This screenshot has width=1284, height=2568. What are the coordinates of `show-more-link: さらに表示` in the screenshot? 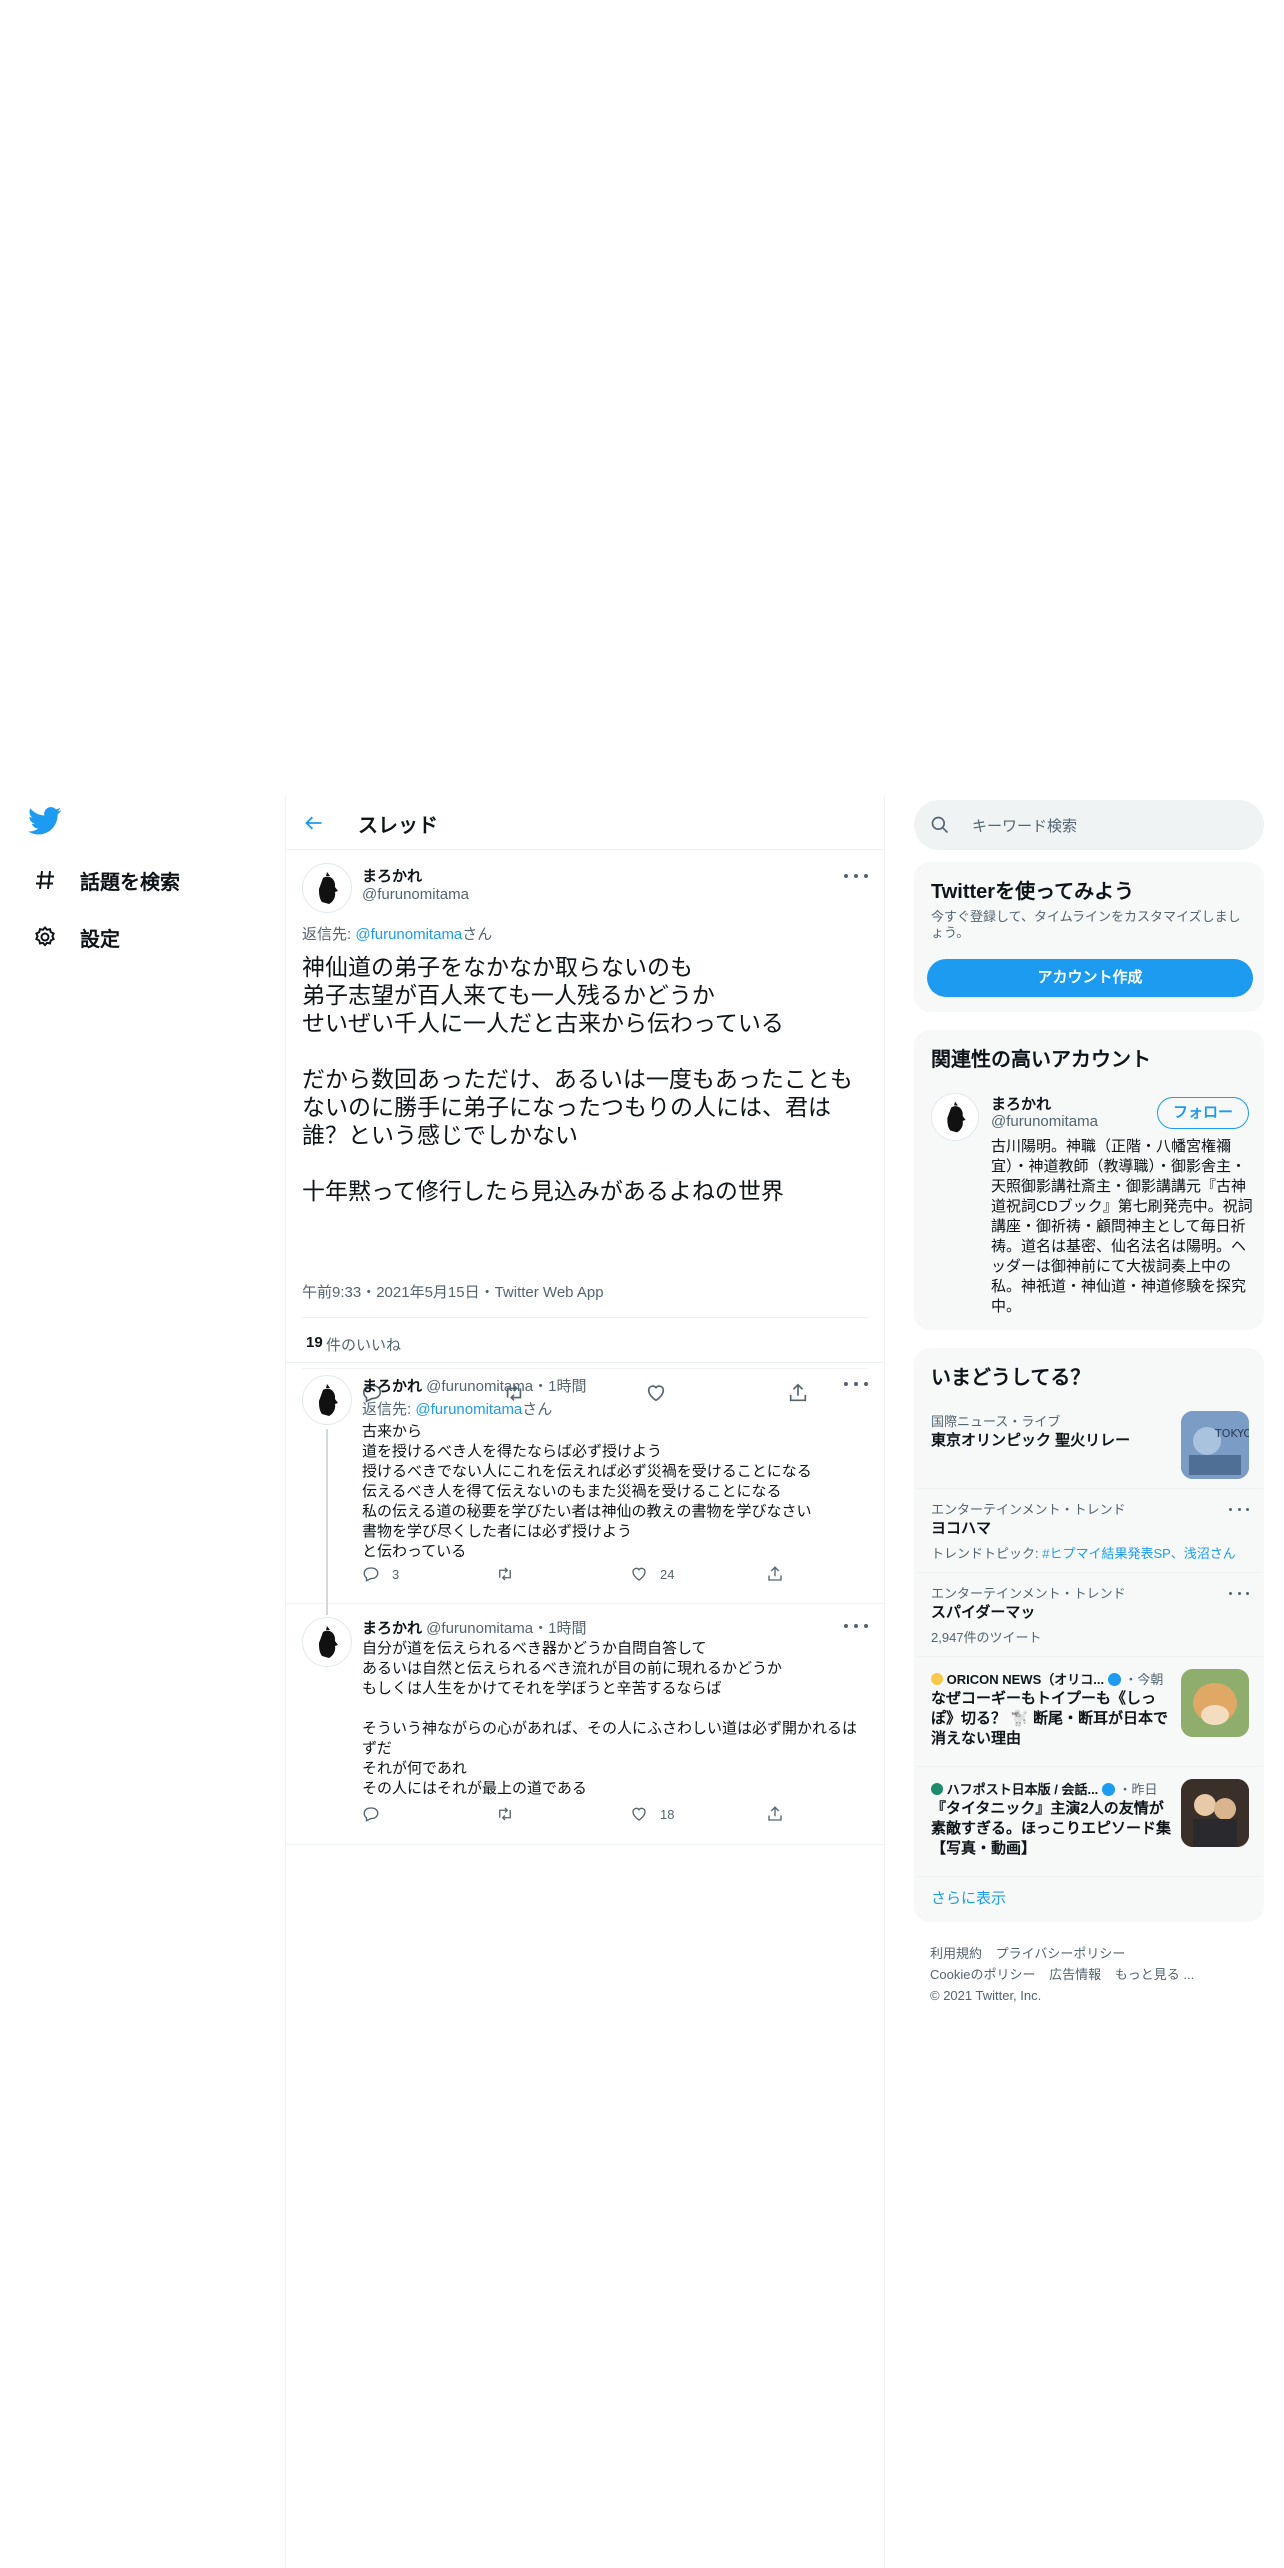 It's located at (968, 1897).